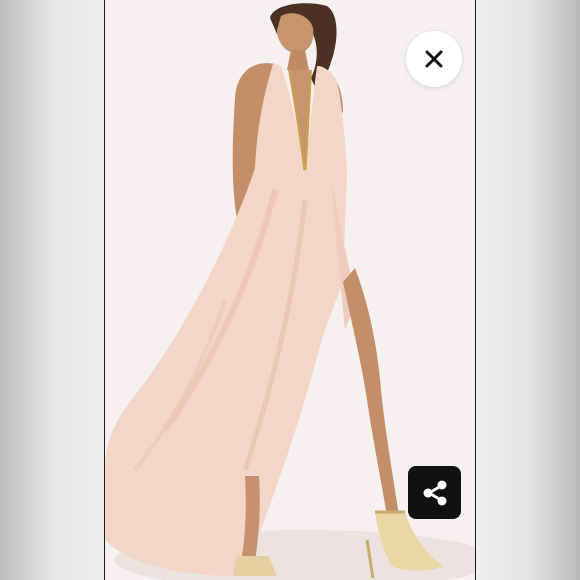  I want to click on close-icon, so click(434, 59).